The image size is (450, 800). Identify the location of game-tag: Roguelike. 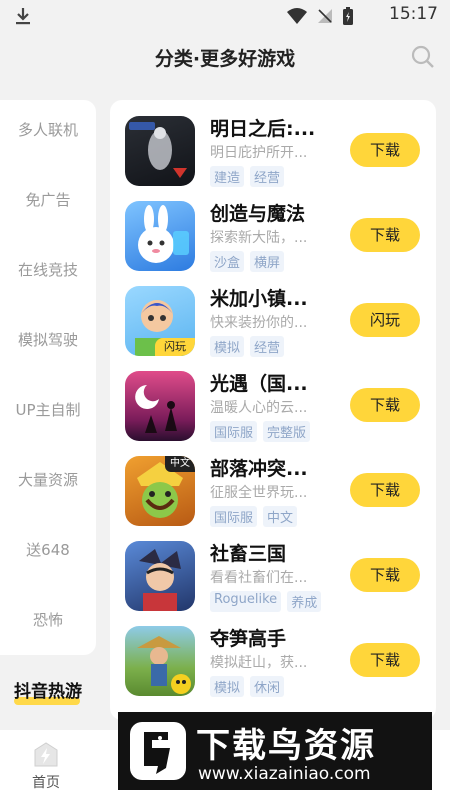
(246, 601).